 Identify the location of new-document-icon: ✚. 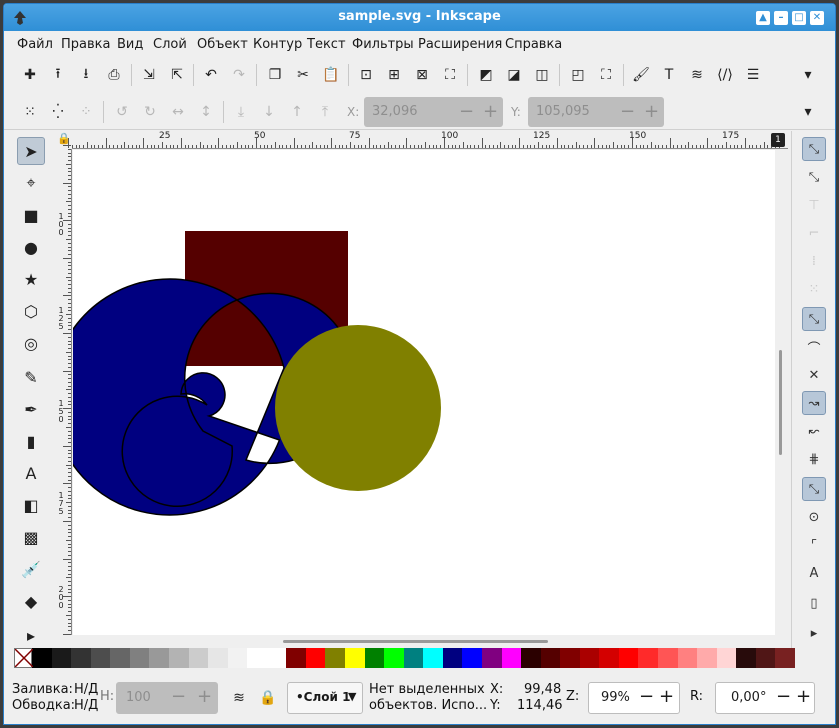
(30, 75).